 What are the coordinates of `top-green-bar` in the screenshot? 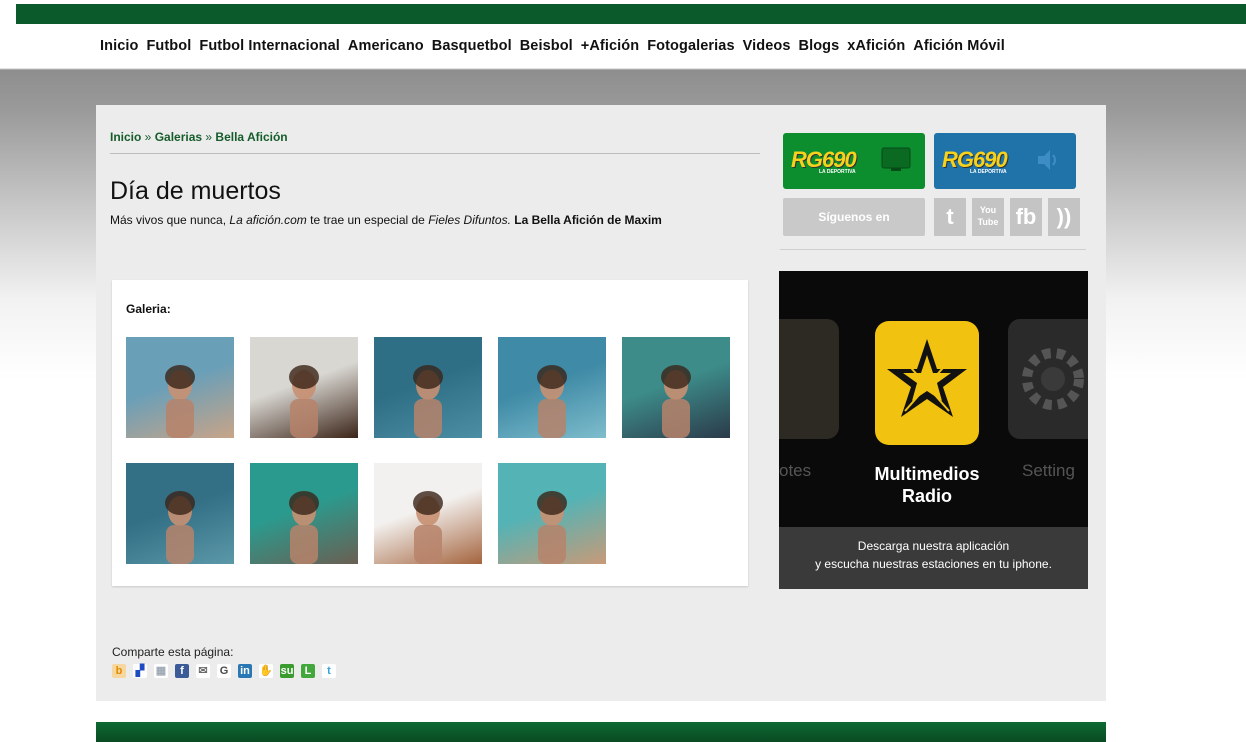 It's located at (631, 14).